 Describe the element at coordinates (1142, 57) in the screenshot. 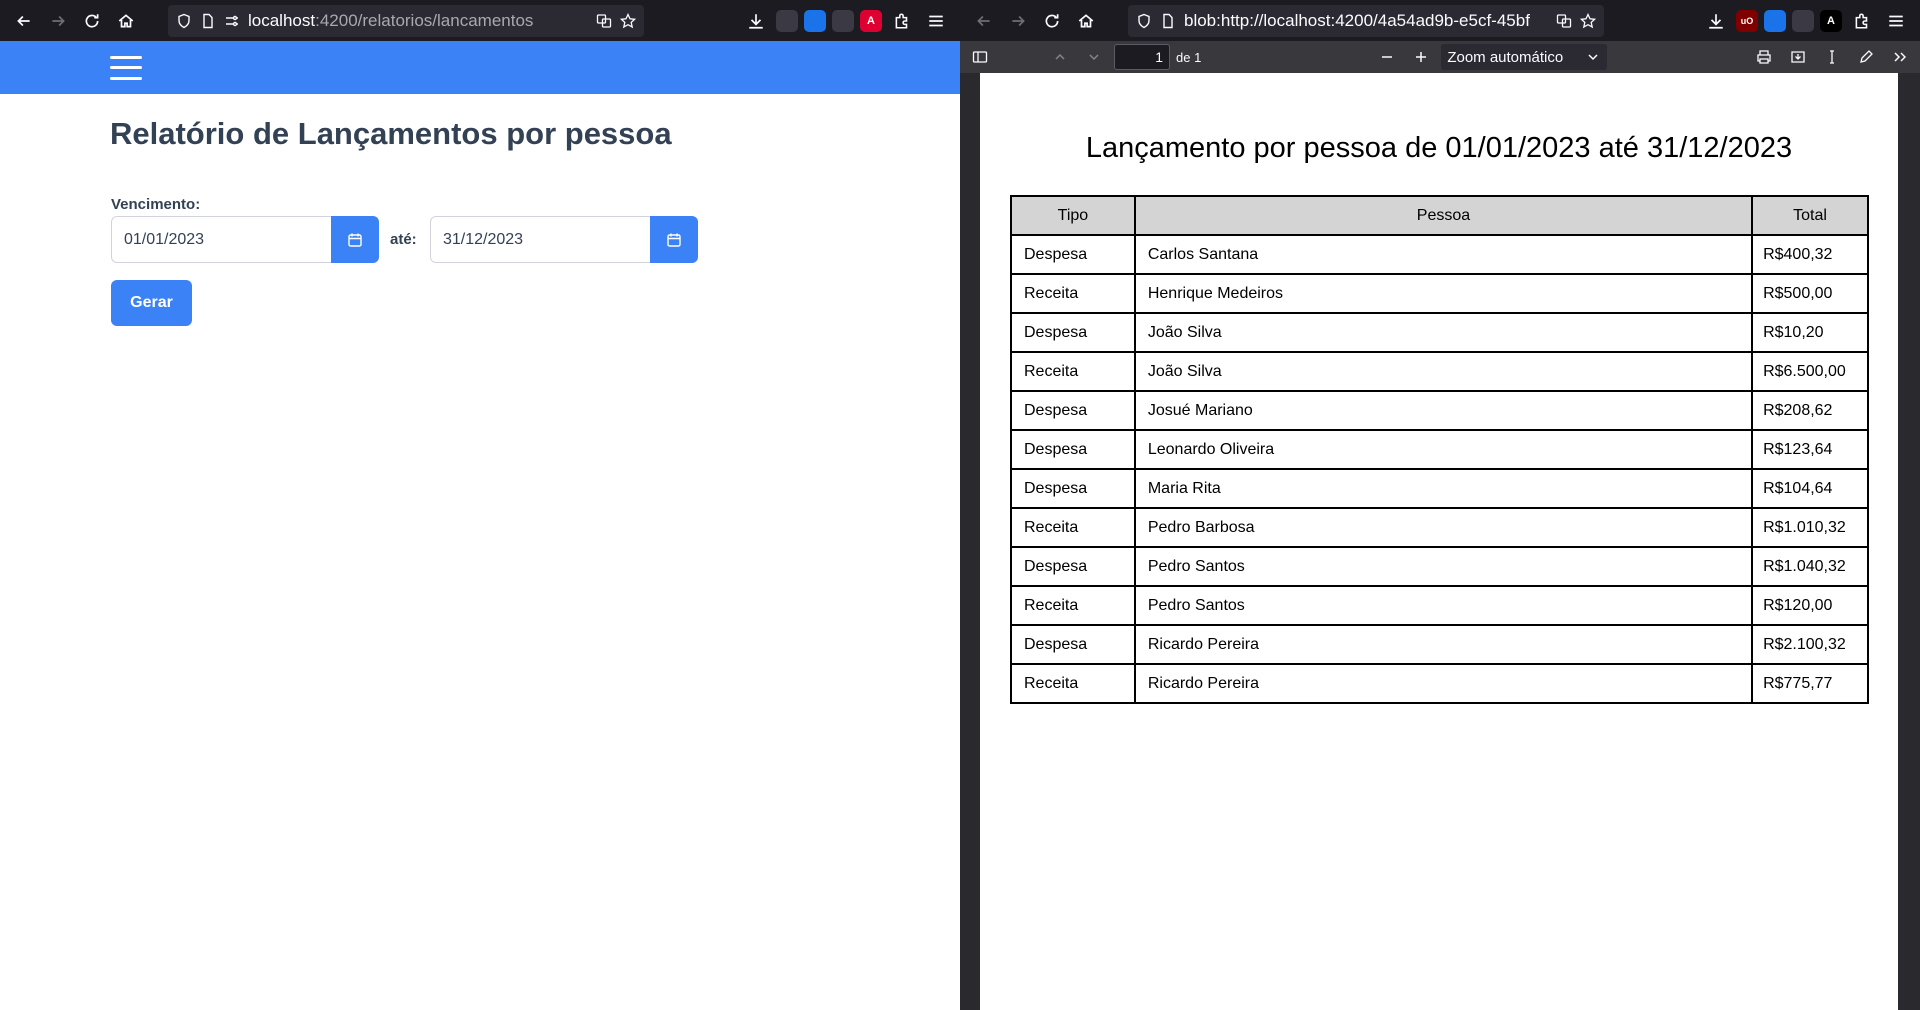

I see `page-number-input: 1` at that location.